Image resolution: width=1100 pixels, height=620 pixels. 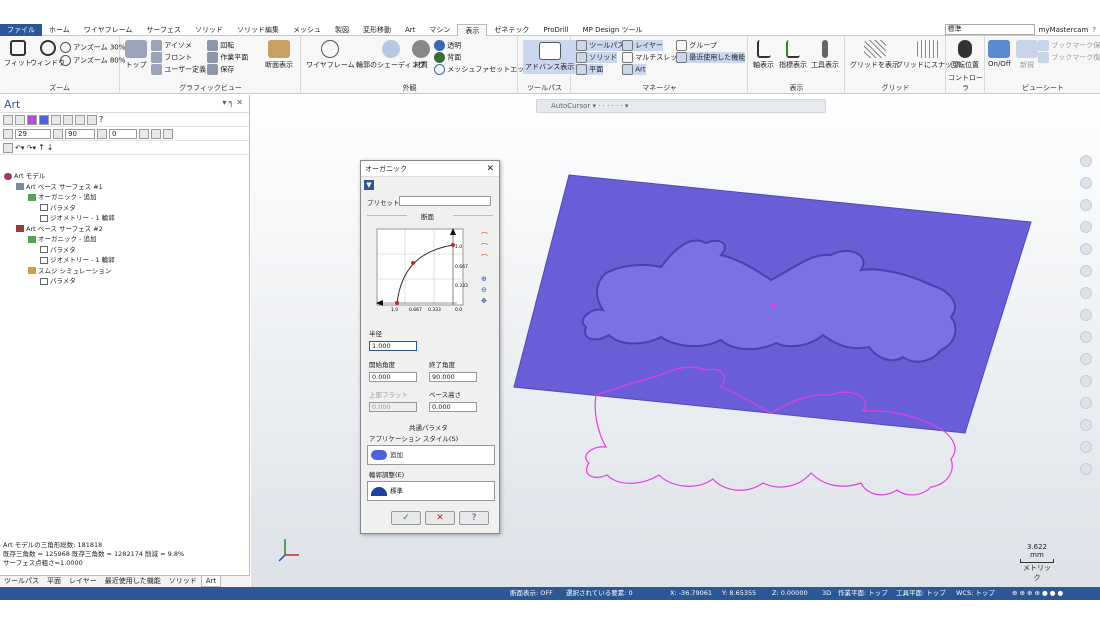 I want to click on manager-layer: レイヤー, so click(x=643, y=45).